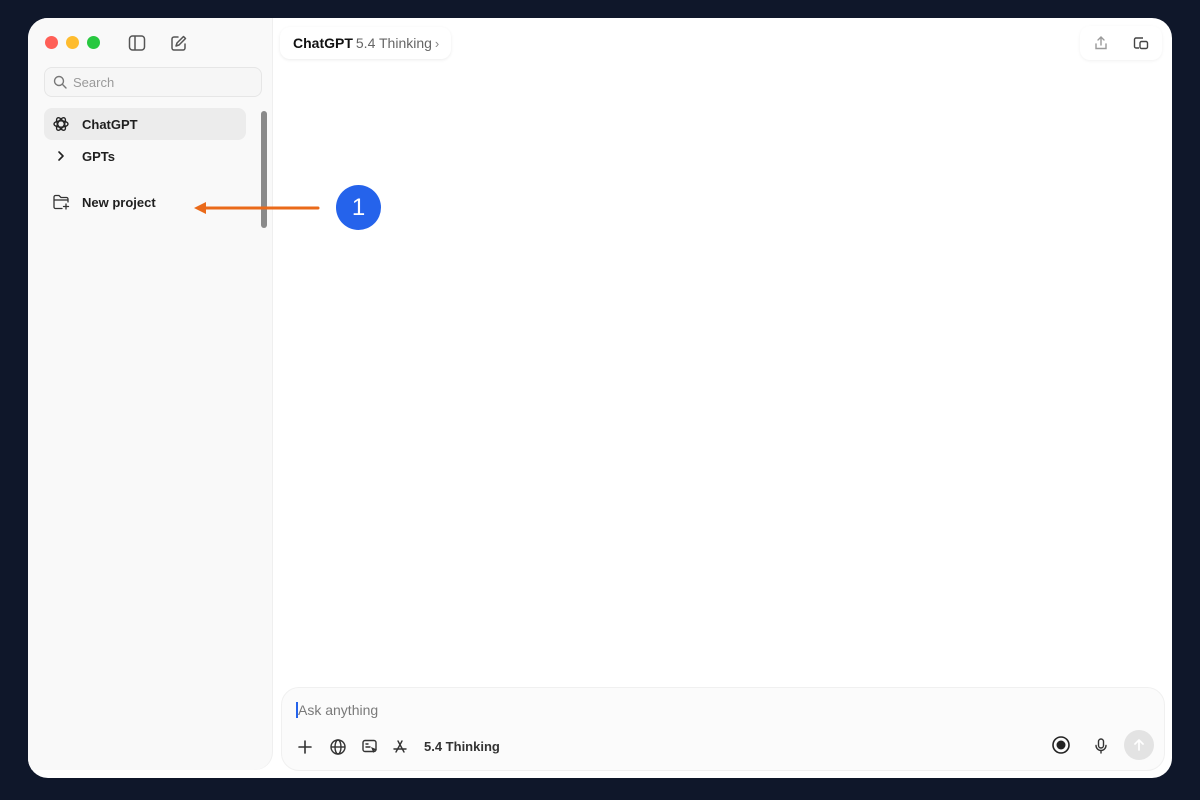 This screenshot has height=800, width=1200. I want to click on share-button, so click(1101, 43).